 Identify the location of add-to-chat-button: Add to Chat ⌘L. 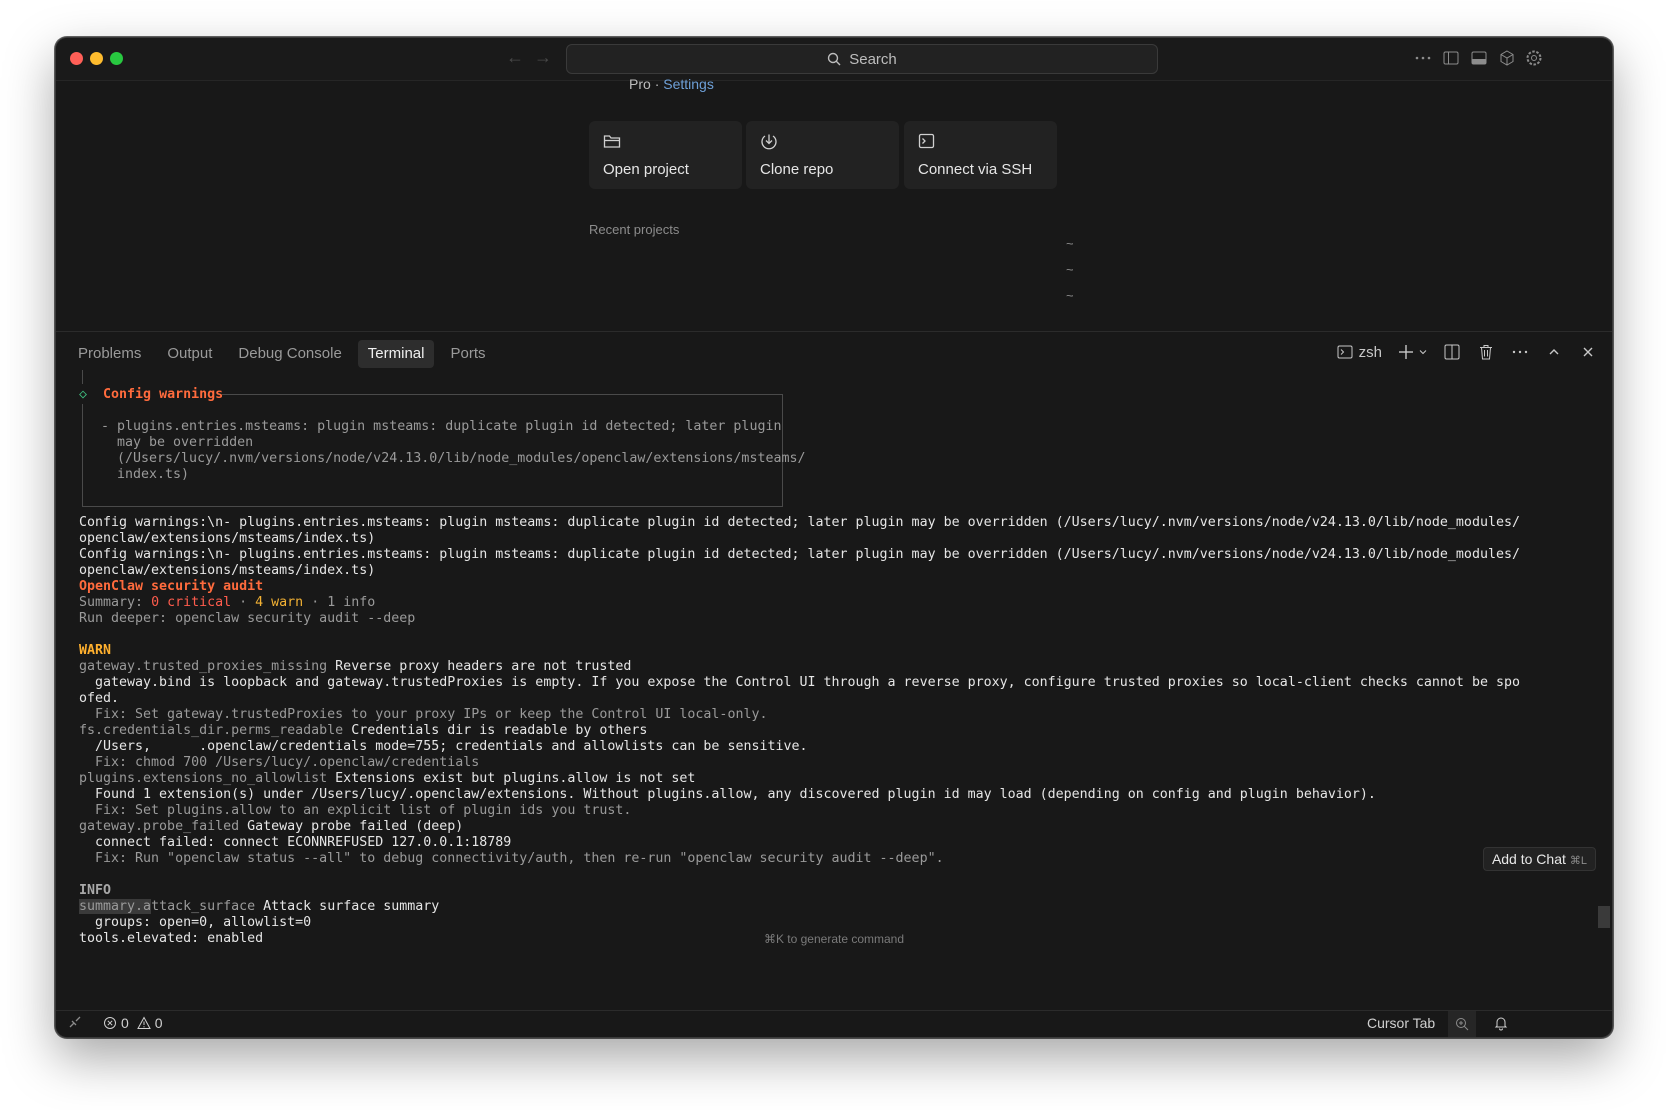
(1539, 859).